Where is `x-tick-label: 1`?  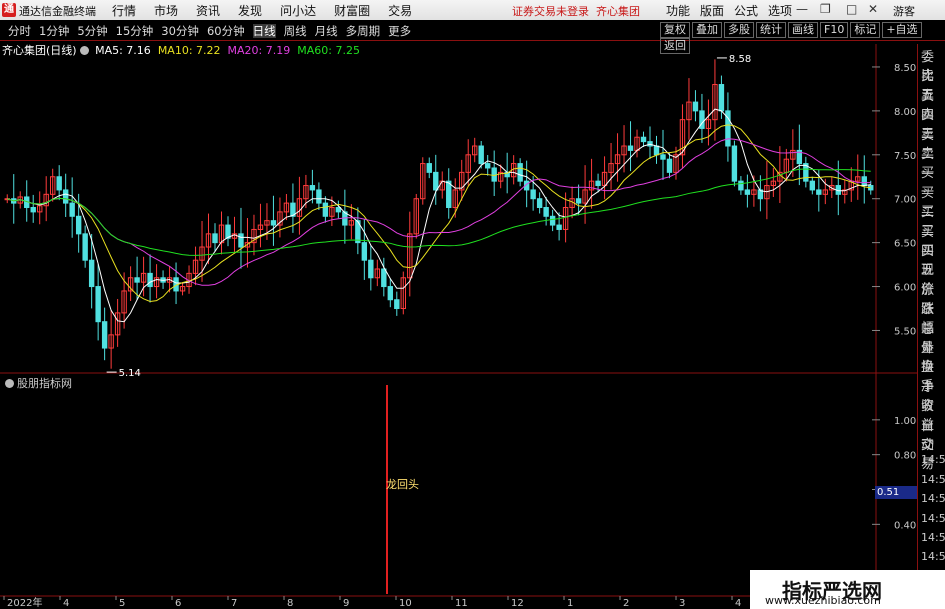
x-tick-label: 1 is located at coordinates (570, 603).